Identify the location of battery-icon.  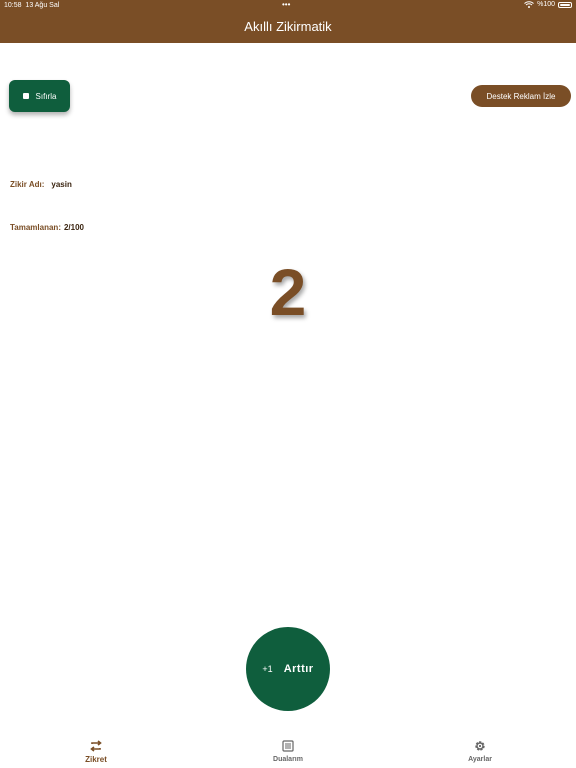
(565, 4).